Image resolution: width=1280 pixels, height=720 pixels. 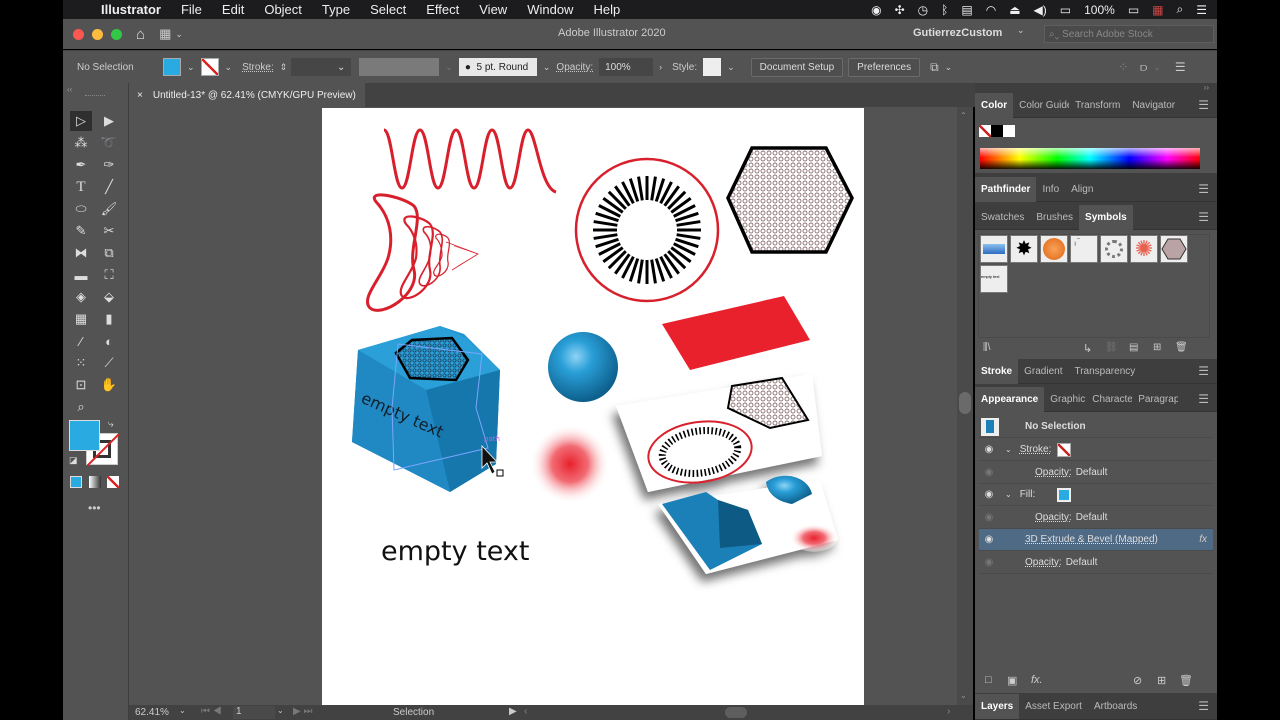 I want to click on menu-app: Illustrator, so click(x=131, y=9).